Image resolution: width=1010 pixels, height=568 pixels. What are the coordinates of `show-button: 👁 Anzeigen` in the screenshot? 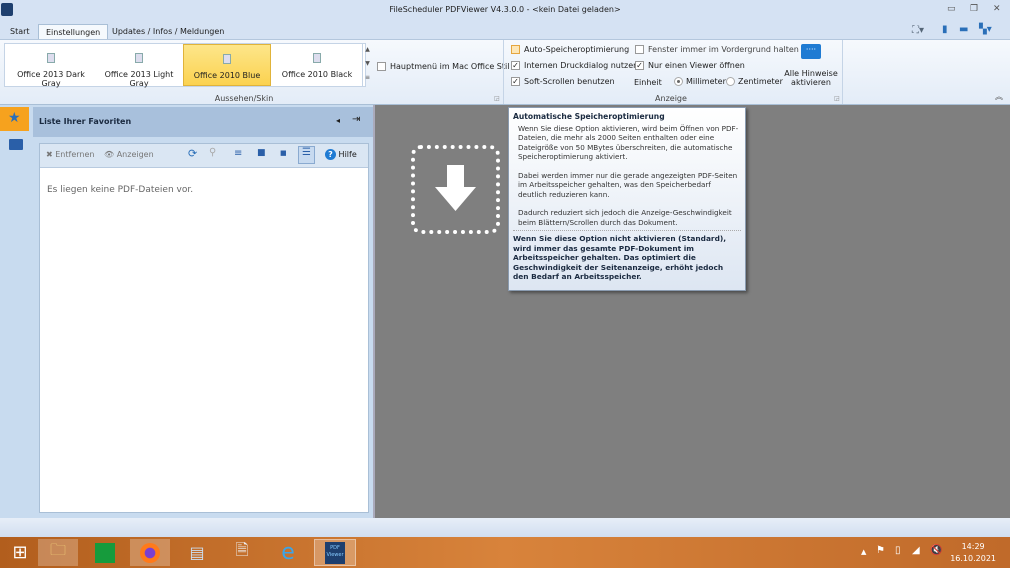 It's located at (129, 154).